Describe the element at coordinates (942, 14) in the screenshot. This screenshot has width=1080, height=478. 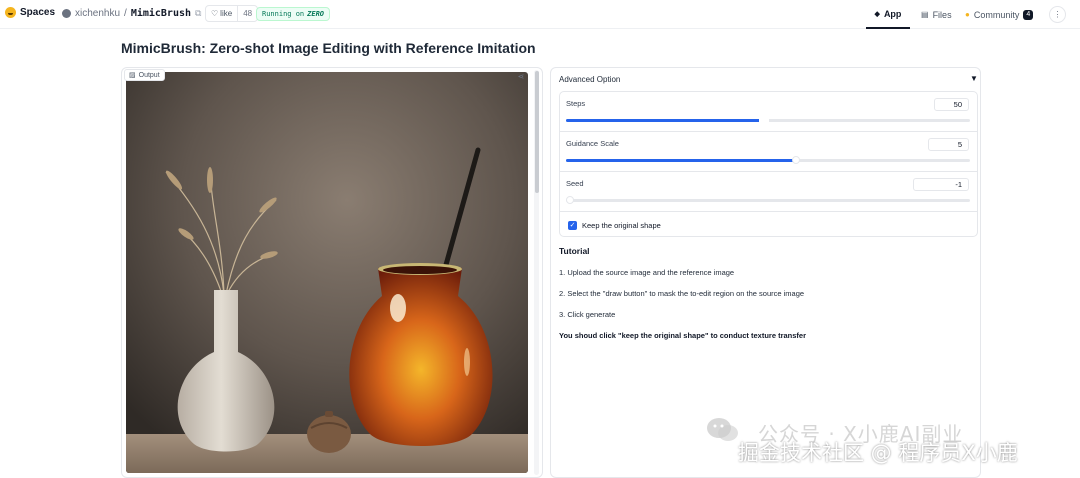
I see `tab-files-label: Files` at that location.